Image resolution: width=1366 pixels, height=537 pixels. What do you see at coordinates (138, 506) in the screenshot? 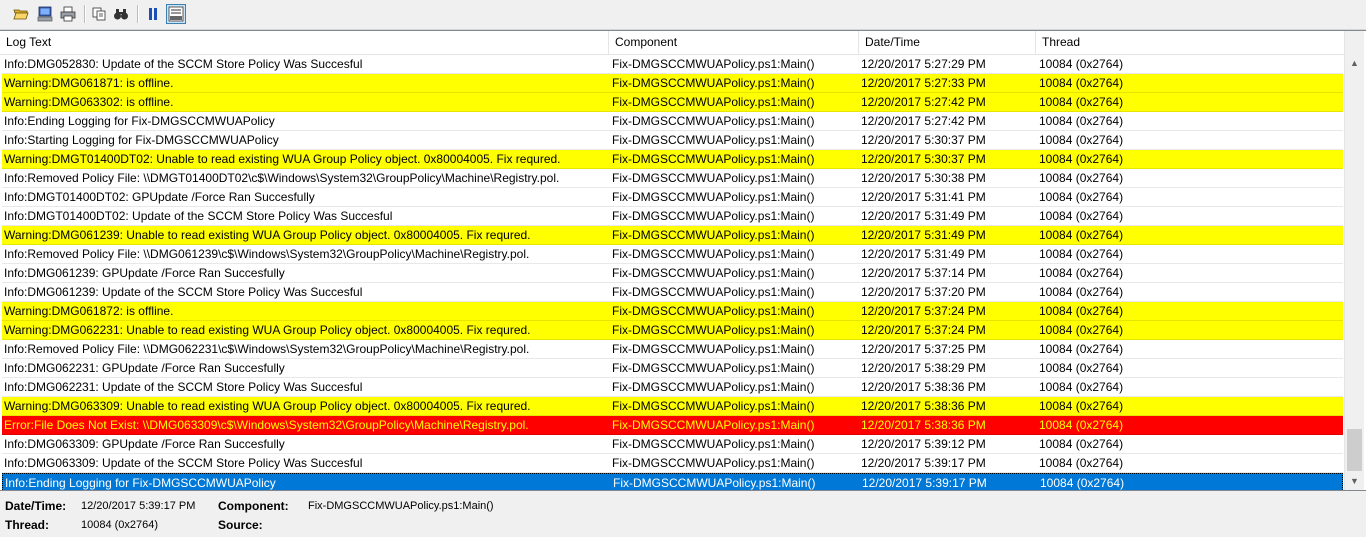
I see `datetime-value: 12/20/2017 5:39:17 PM` at bounding box center [138, 506].